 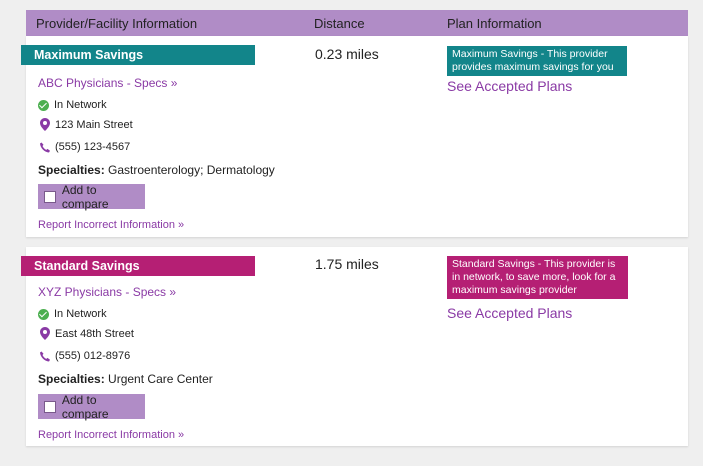 I want to click on provider-distance: 0.23 miles, so click(x=347, y=54).